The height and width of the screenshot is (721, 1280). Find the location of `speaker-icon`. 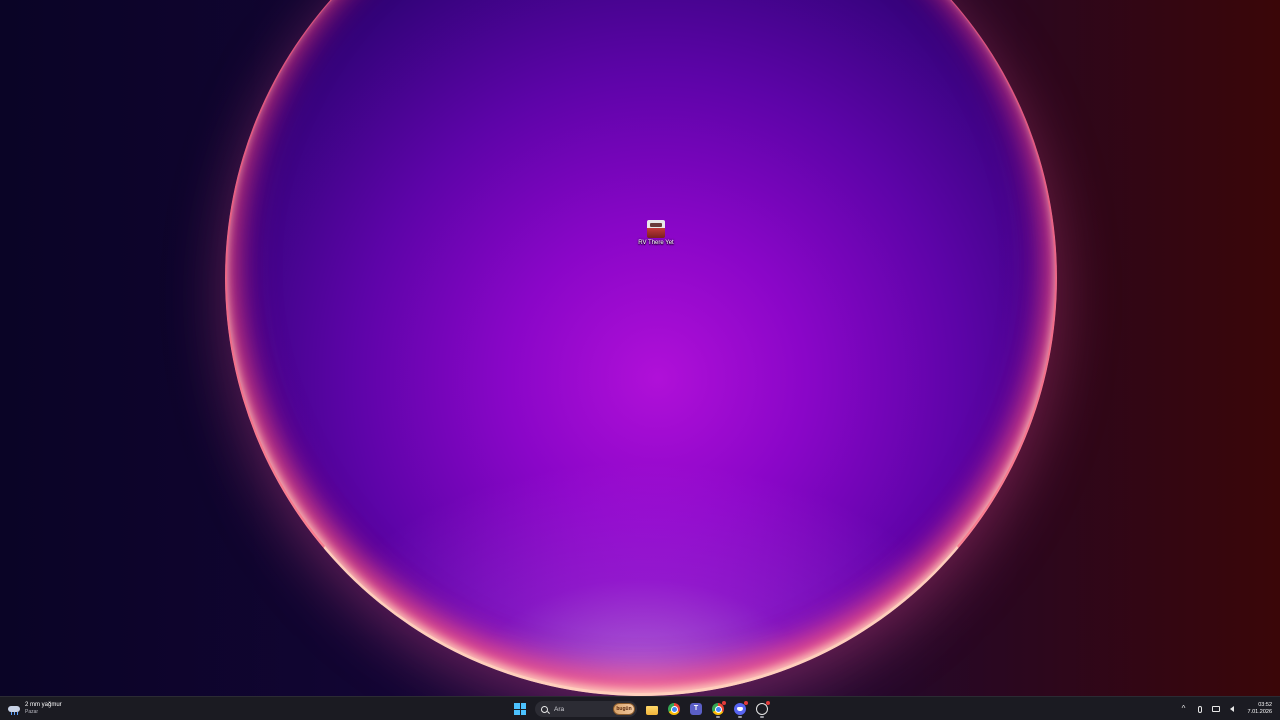

speaker-icon is located at coordinates (1231, 709).